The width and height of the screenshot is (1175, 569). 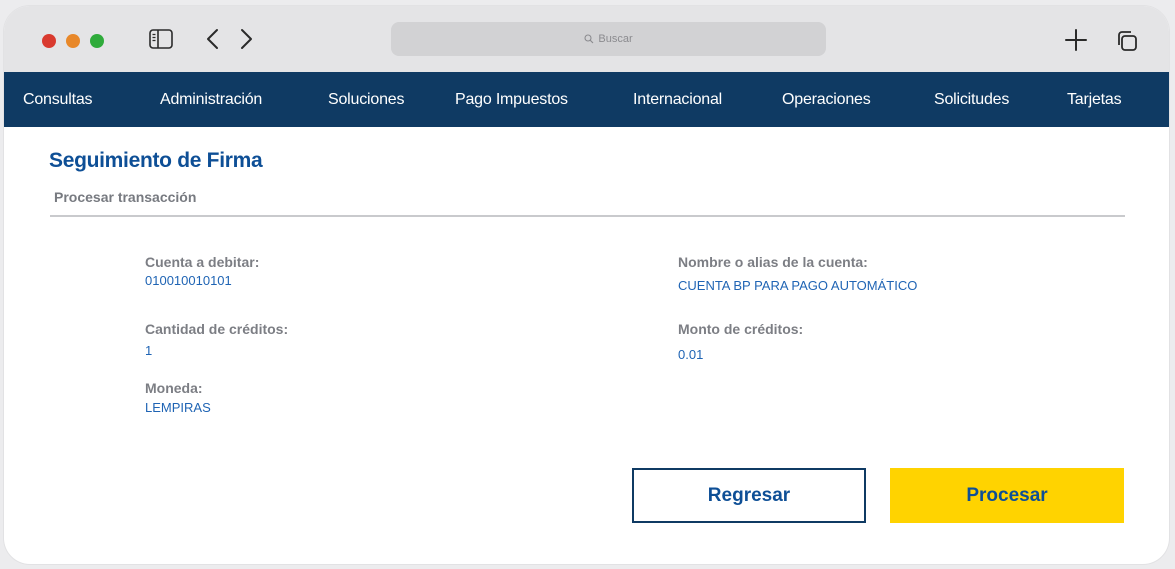 What do you see at coordinates (161, 41) in the screenshot?
I see `sidebar-toggle-icon` at bounding box center [161, 41].